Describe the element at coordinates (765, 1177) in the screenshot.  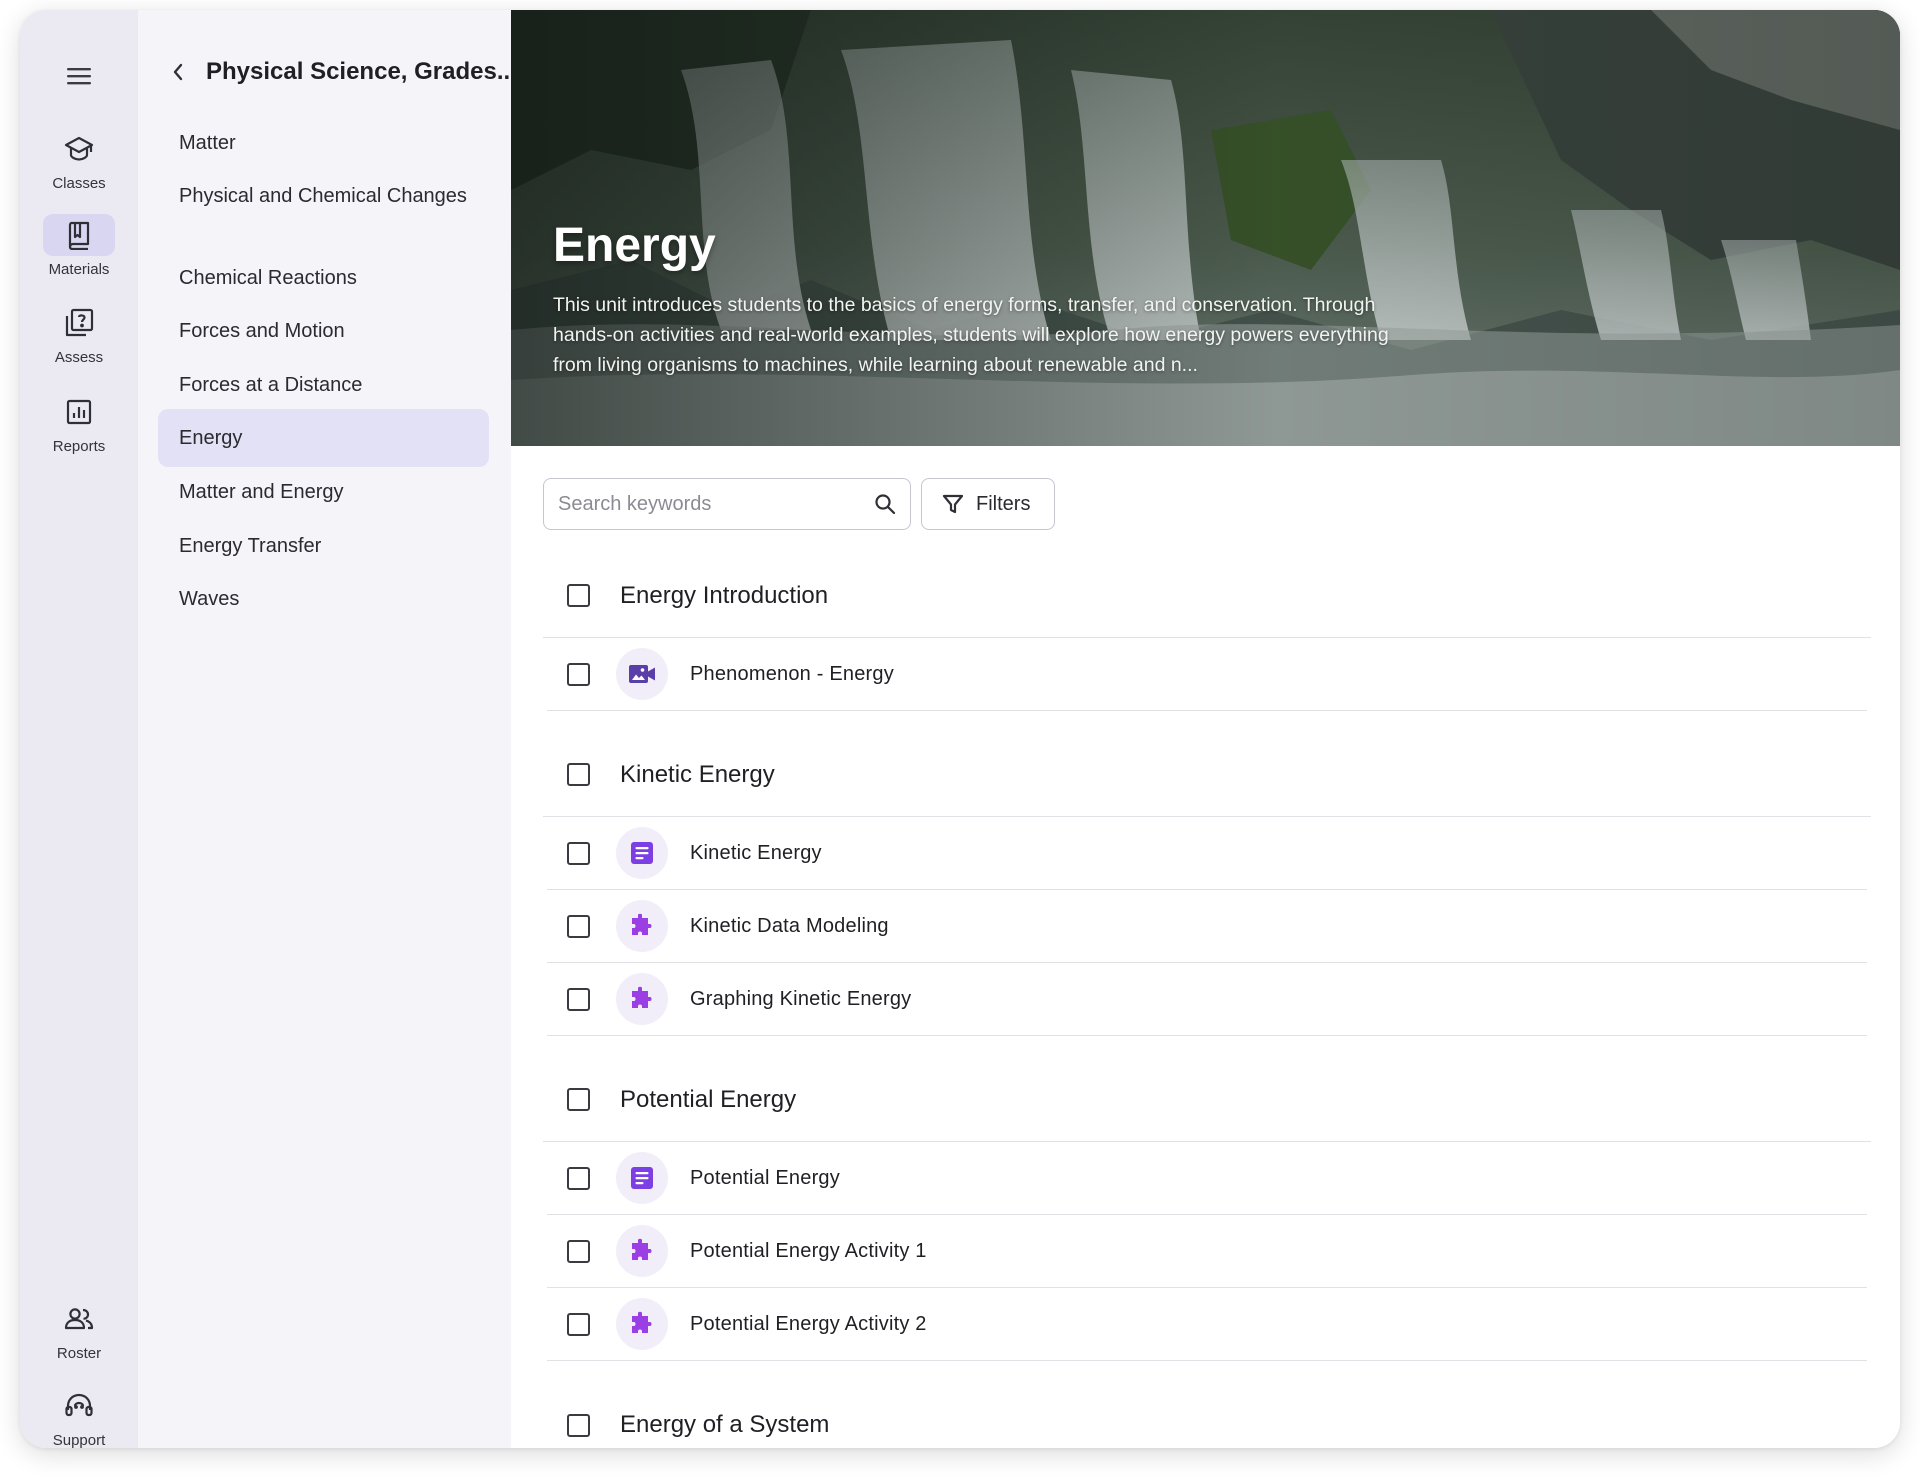
I see `item-title: Potential Energy` at that location.